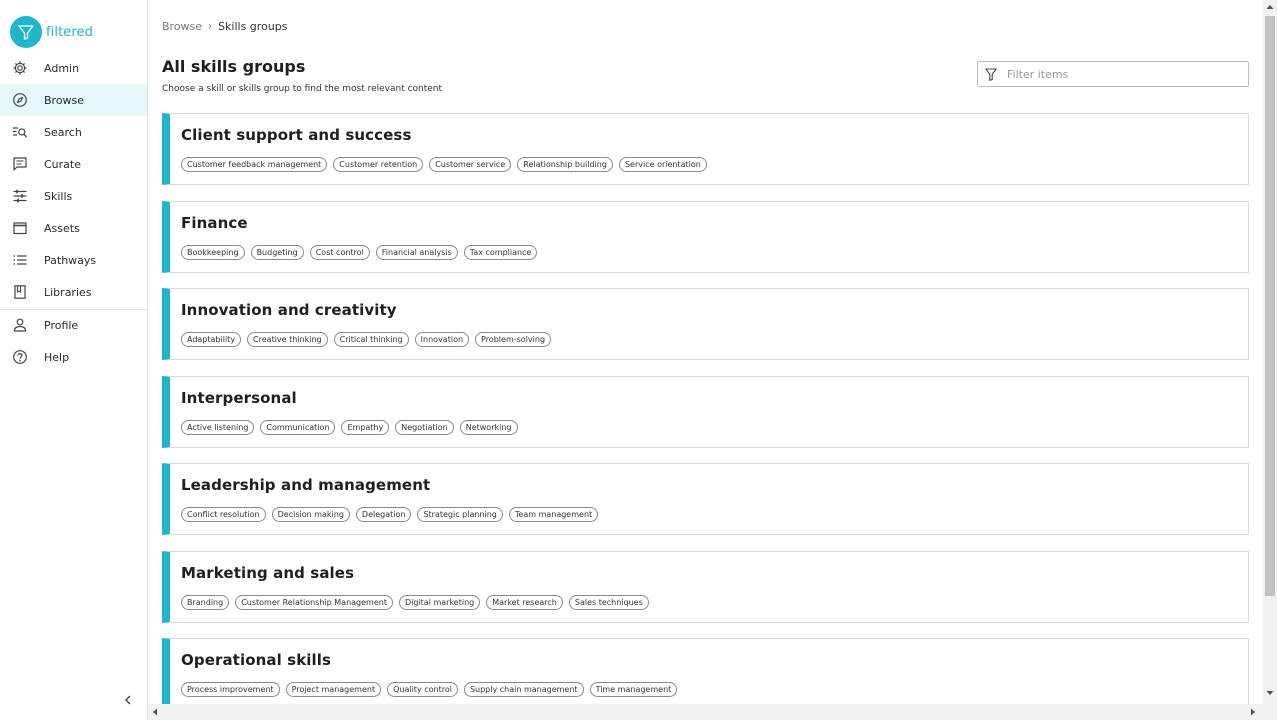  What do you see at coordinates (73, 164) in the screenshot?
I see `nav-item-curate: Curate` at bounding box center [73, 164].